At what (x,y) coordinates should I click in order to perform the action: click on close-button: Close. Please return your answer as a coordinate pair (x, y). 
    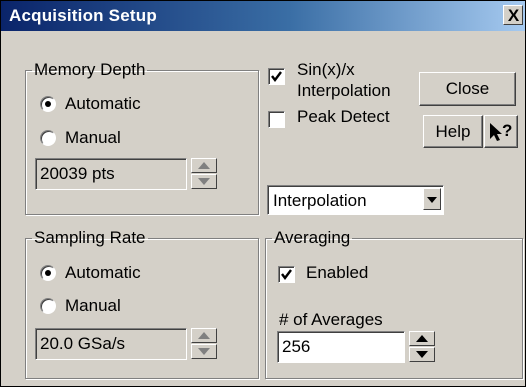
    Looking at the image, I should click on (467, 89).